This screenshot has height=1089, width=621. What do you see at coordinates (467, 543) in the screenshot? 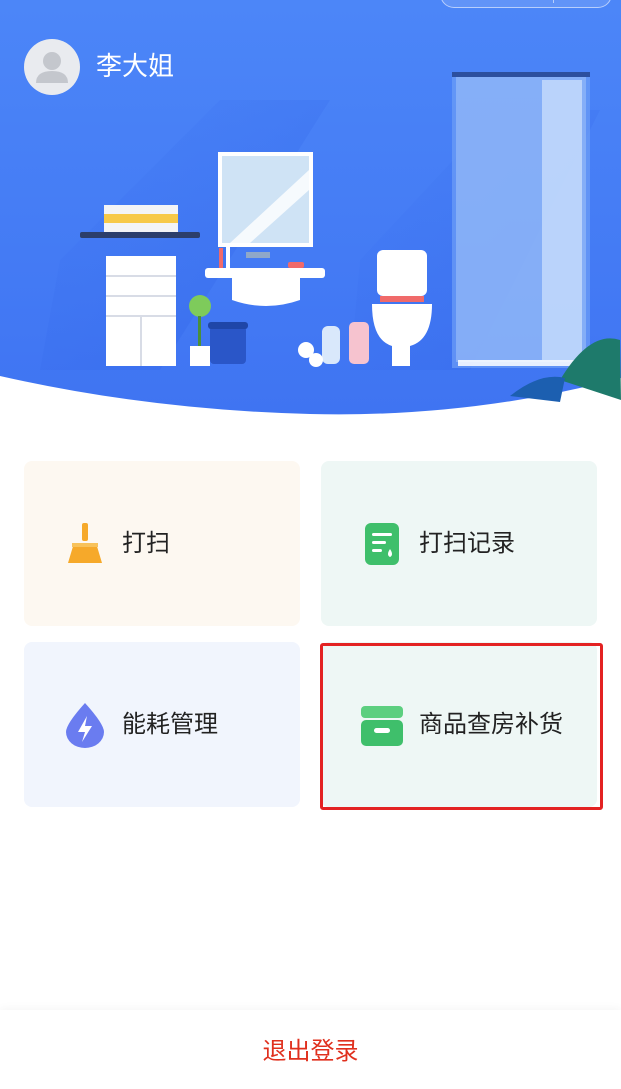
I see `menu-label: 打扫记录` at bounding box center [467, 543].